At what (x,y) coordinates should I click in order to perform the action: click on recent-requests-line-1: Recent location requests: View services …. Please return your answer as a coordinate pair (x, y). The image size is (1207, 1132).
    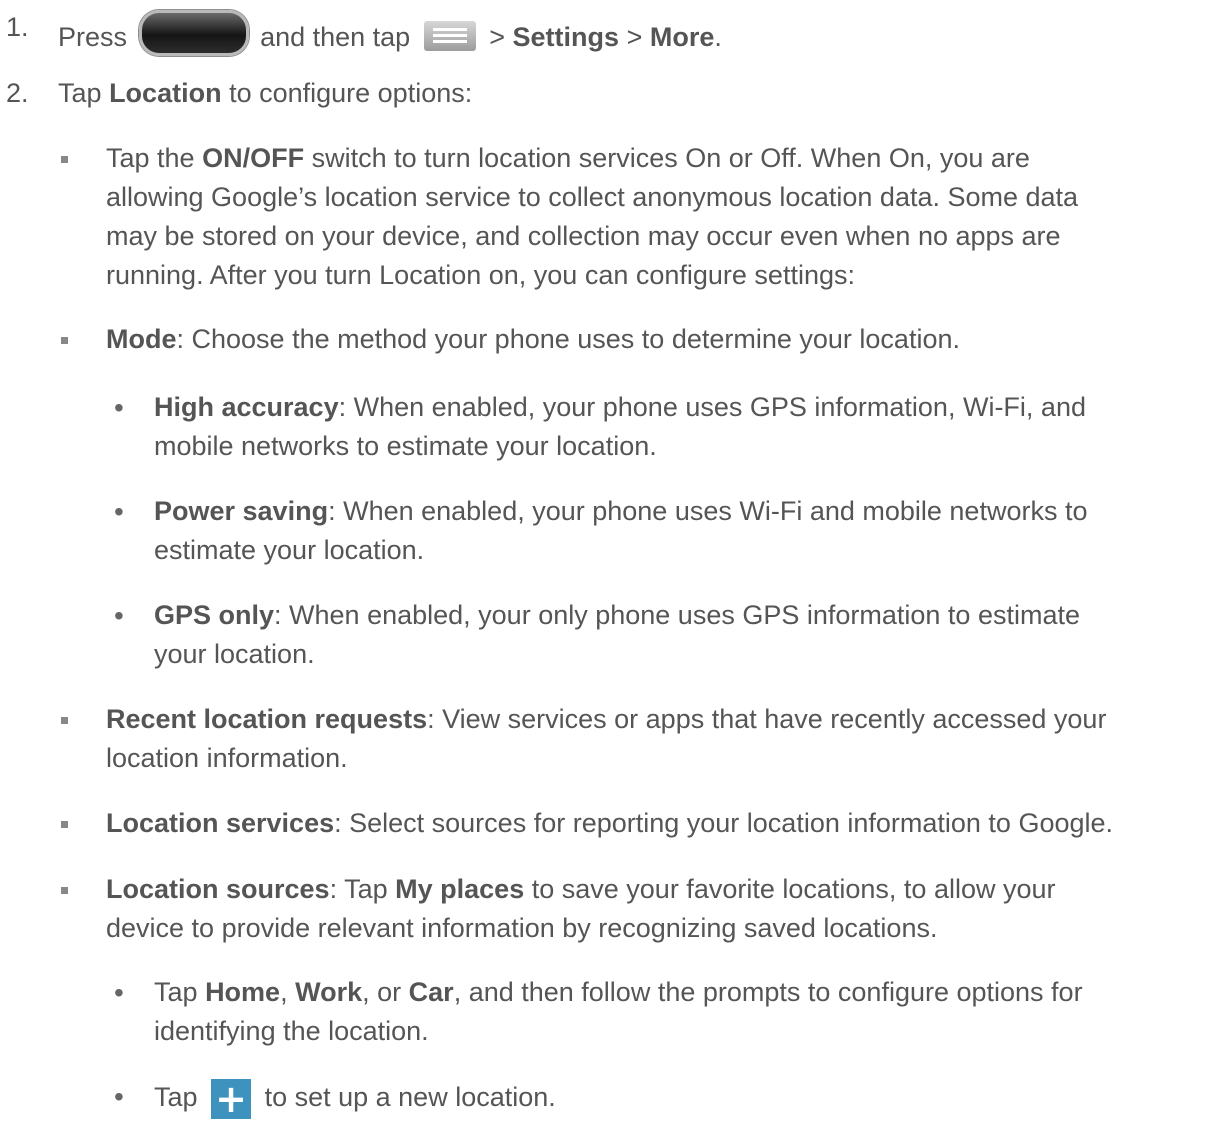
    Looking at the image, I should click on (606, 719).